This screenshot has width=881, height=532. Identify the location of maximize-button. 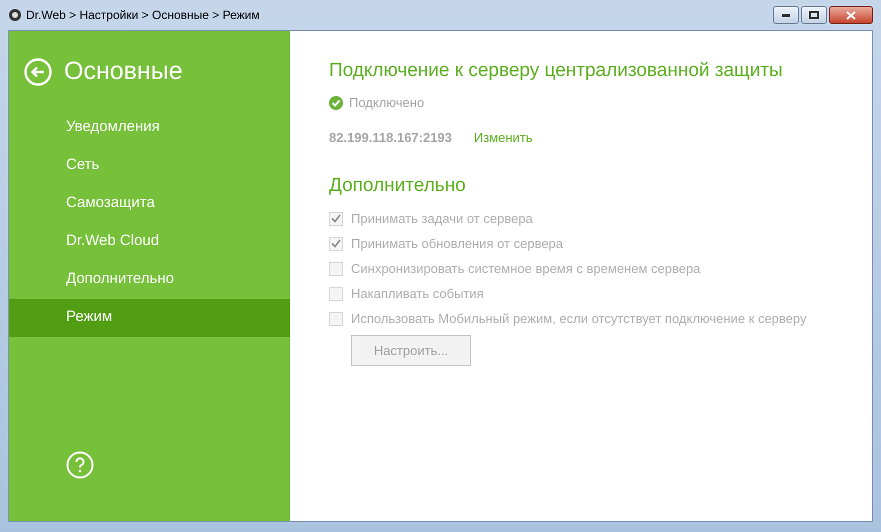
(814, 15).